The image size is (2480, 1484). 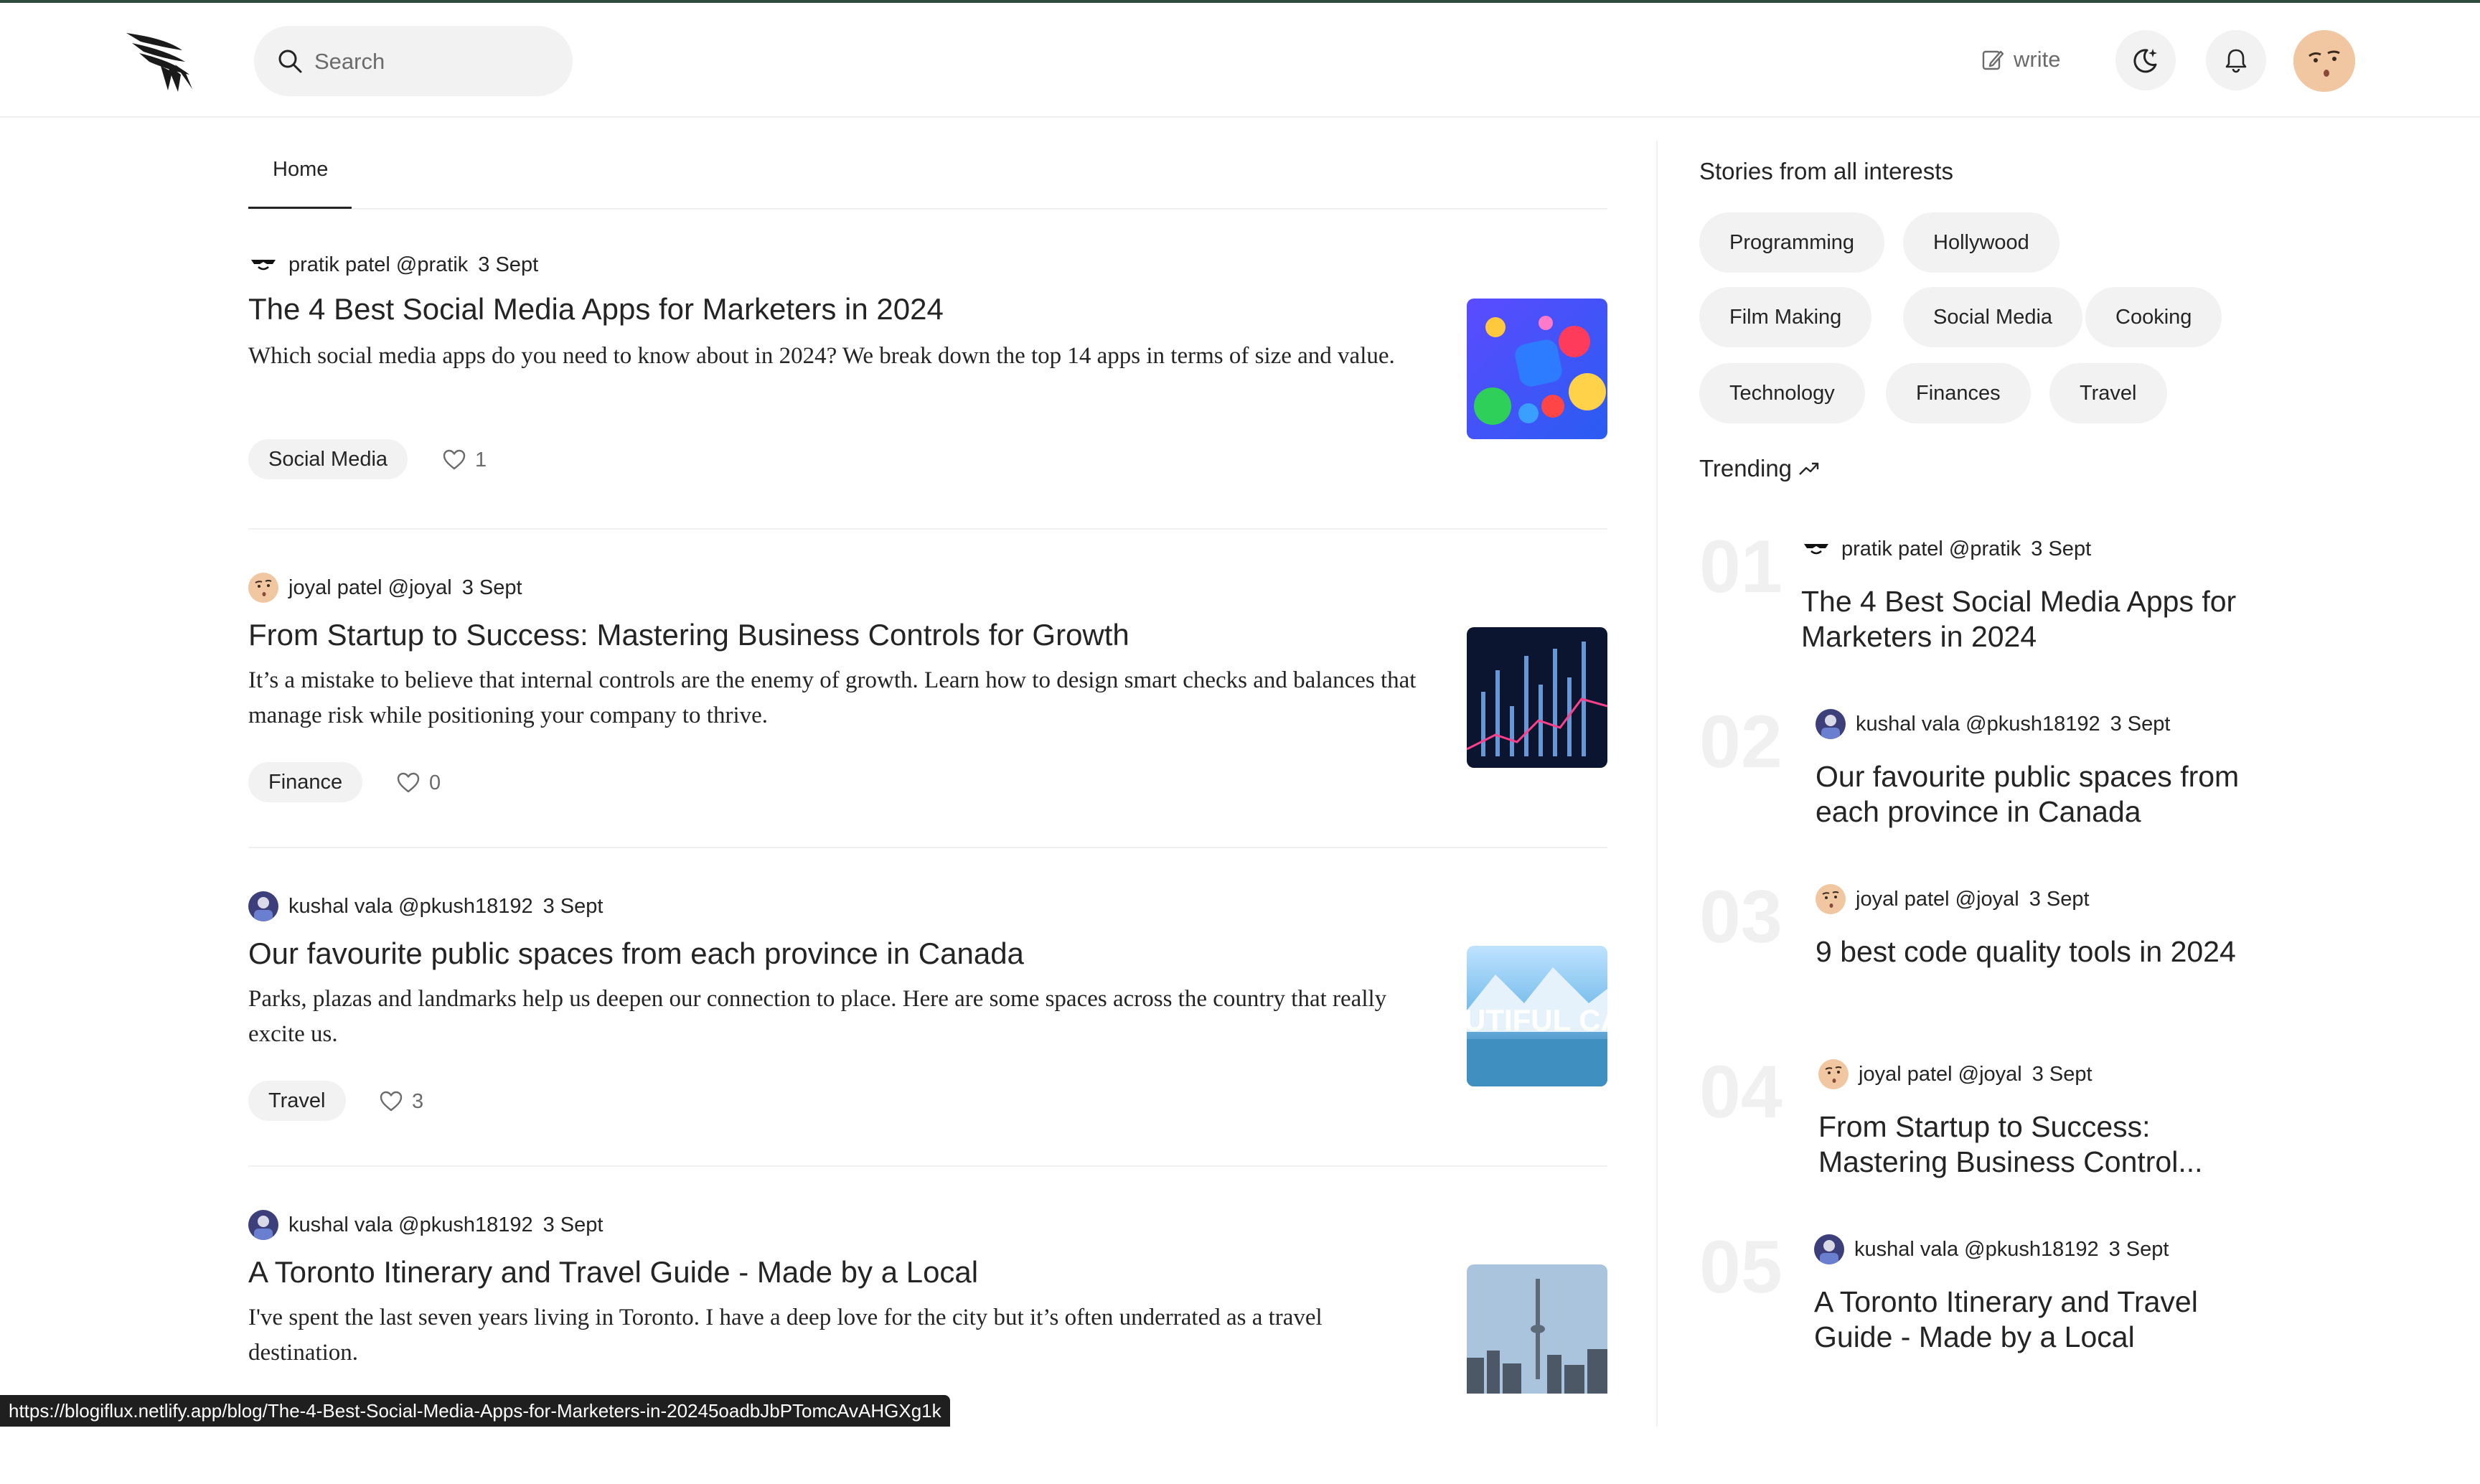 I want to click on topic-chip-social-media: Social Media, so click(x=1993, y=317).